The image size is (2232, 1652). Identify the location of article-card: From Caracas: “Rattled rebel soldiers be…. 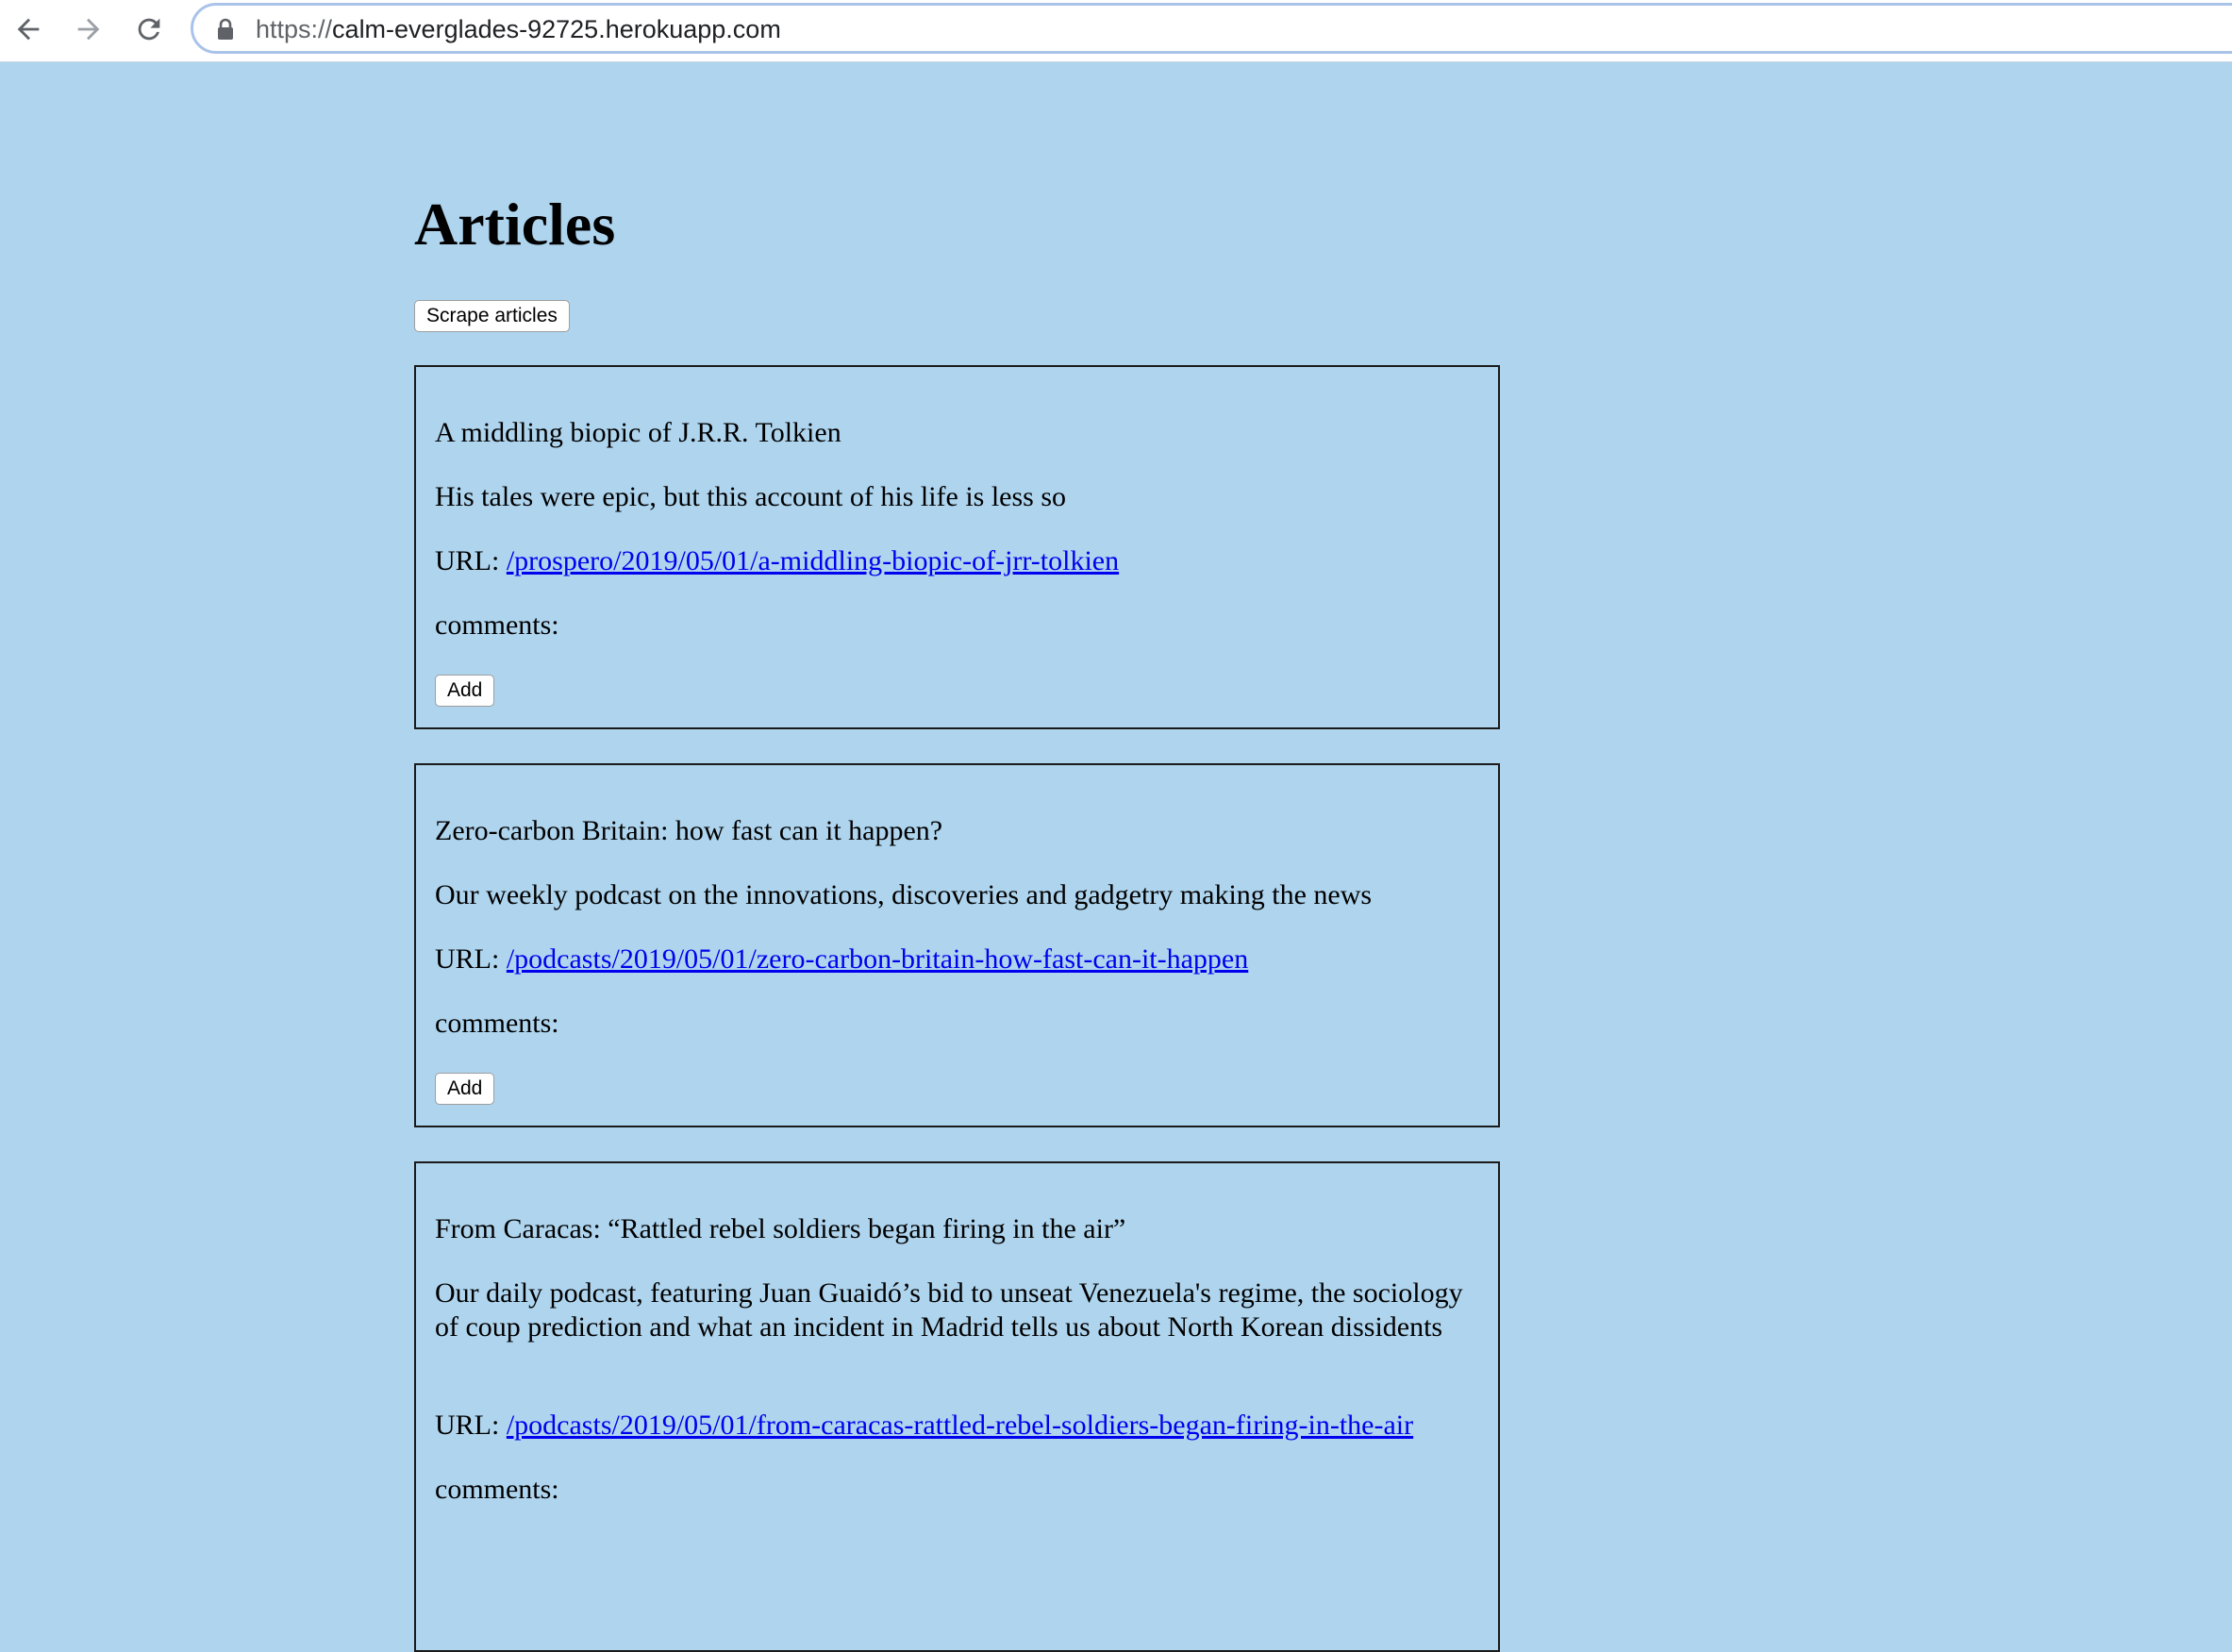
(957, 1406).